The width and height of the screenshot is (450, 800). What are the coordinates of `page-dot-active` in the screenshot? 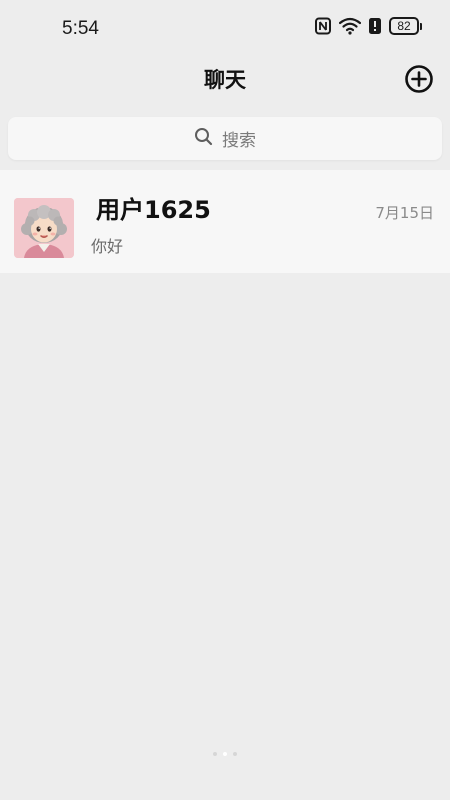 It's located at (225, 754).